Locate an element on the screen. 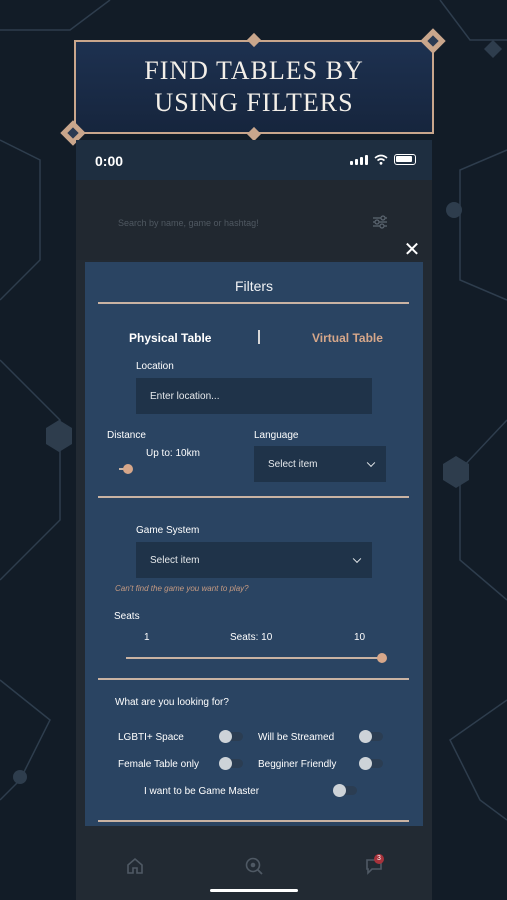 Image resolution: width=507 pixels, height=900 pixels. game-system-select: Select item is located at coordinates (254, 560).